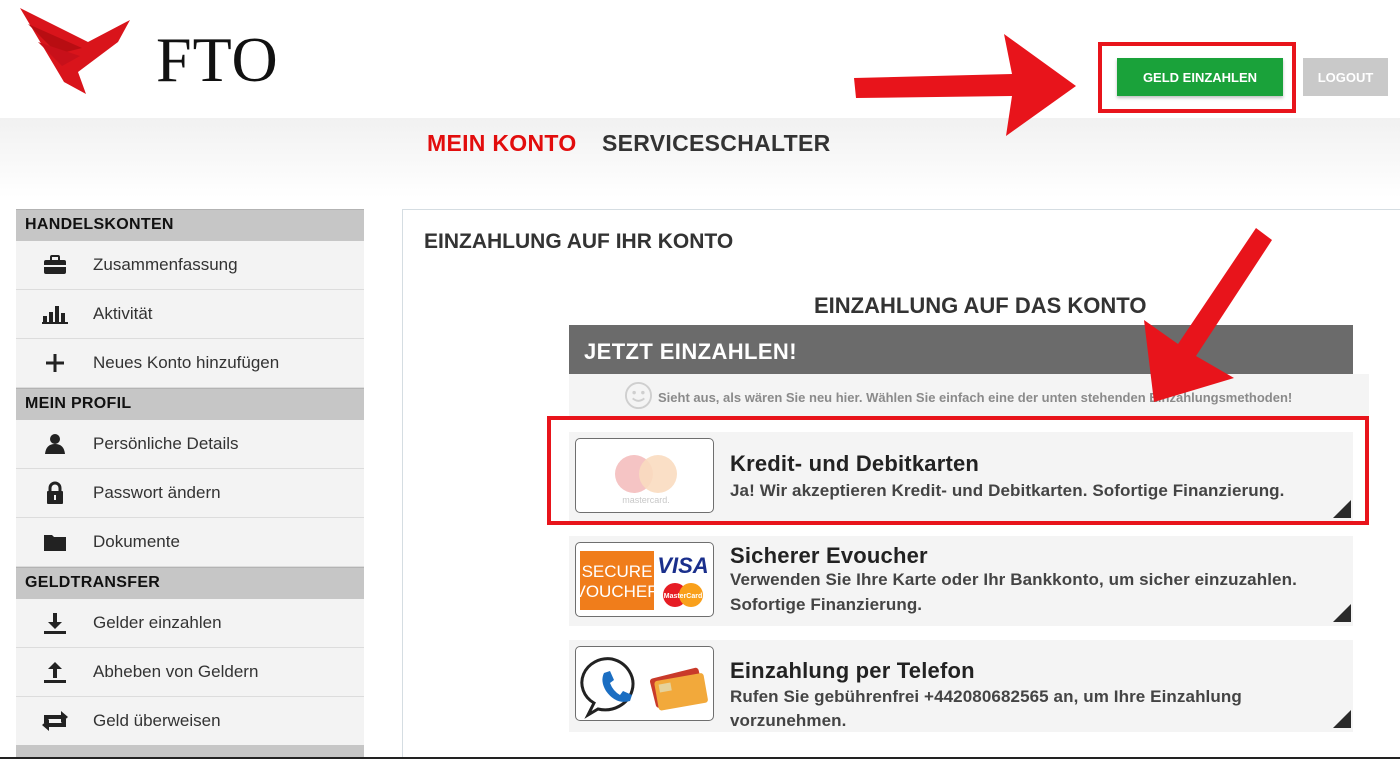 This screenshot has width=1400, height=759. I want to click on voucher-text: VOUCHER, so click(618, 591).